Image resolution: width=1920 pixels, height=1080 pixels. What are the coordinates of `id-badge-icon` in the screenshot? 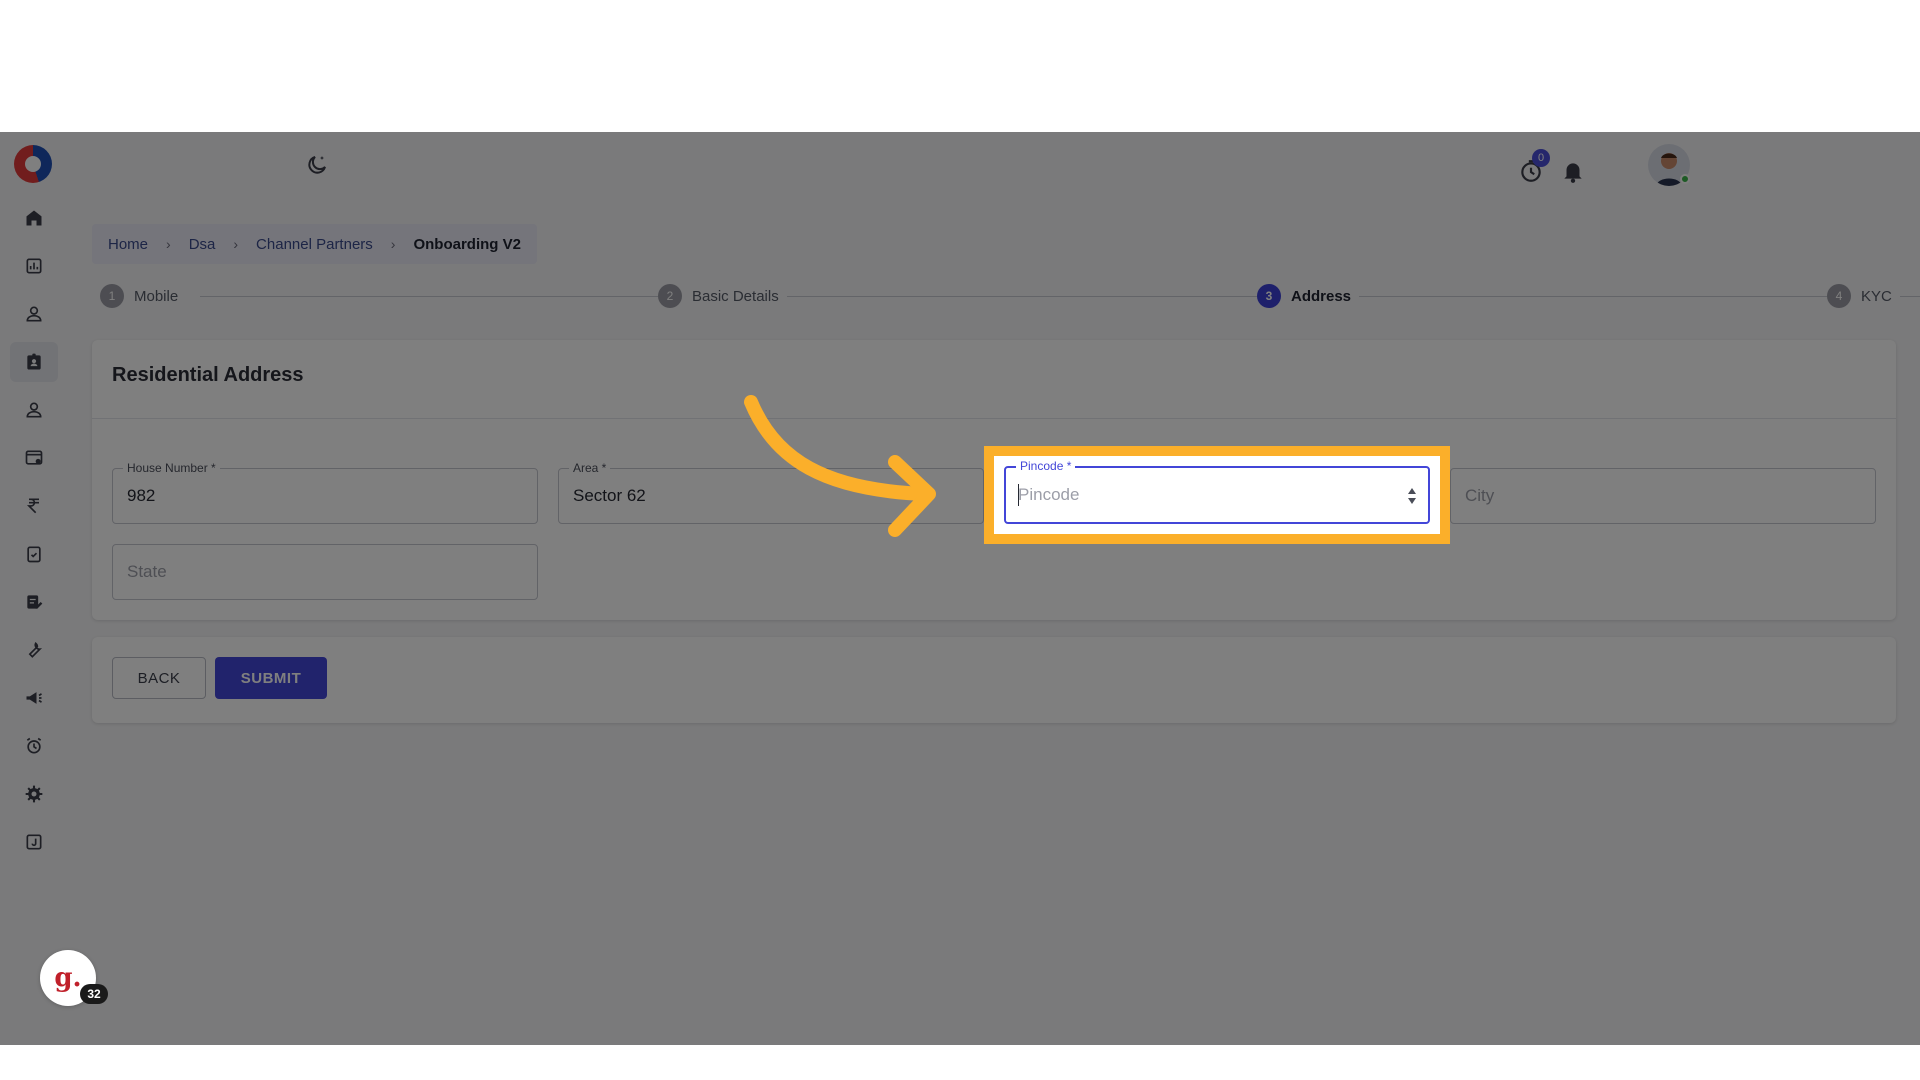 It's located at (34, 362).